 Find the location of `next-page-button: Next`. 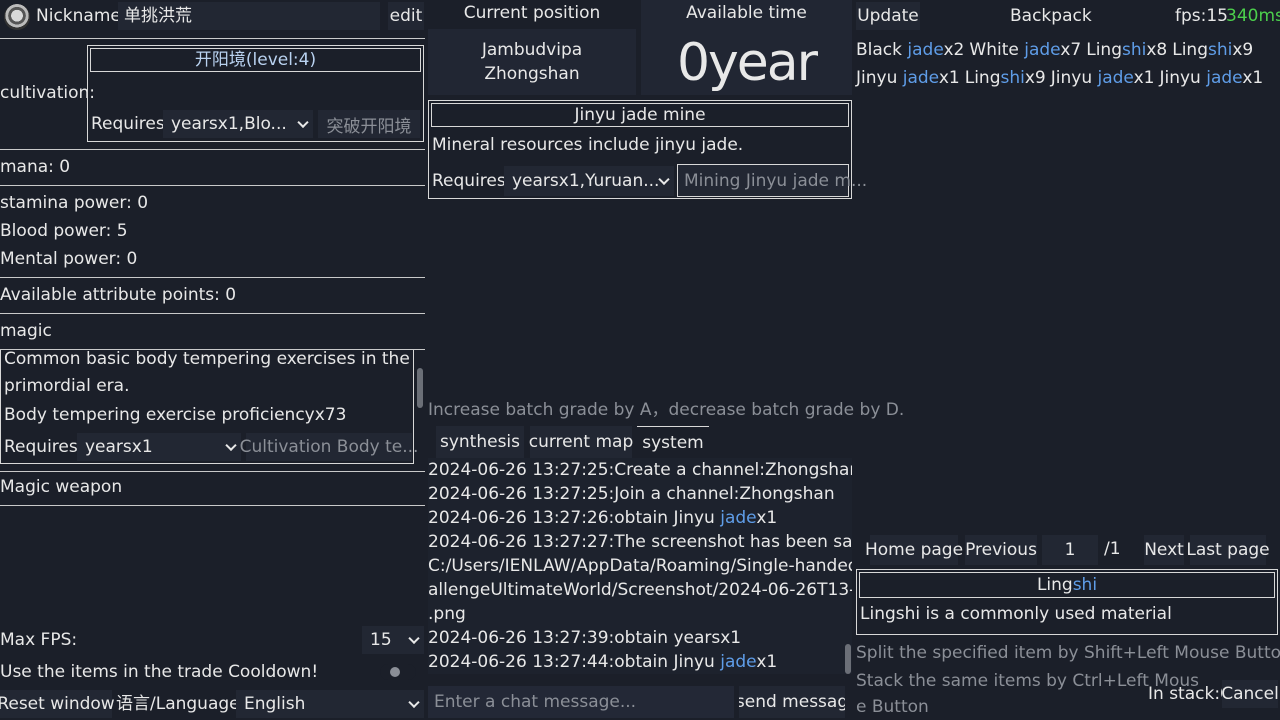

next-page-button: Next is located at coordinates (1164, 550).